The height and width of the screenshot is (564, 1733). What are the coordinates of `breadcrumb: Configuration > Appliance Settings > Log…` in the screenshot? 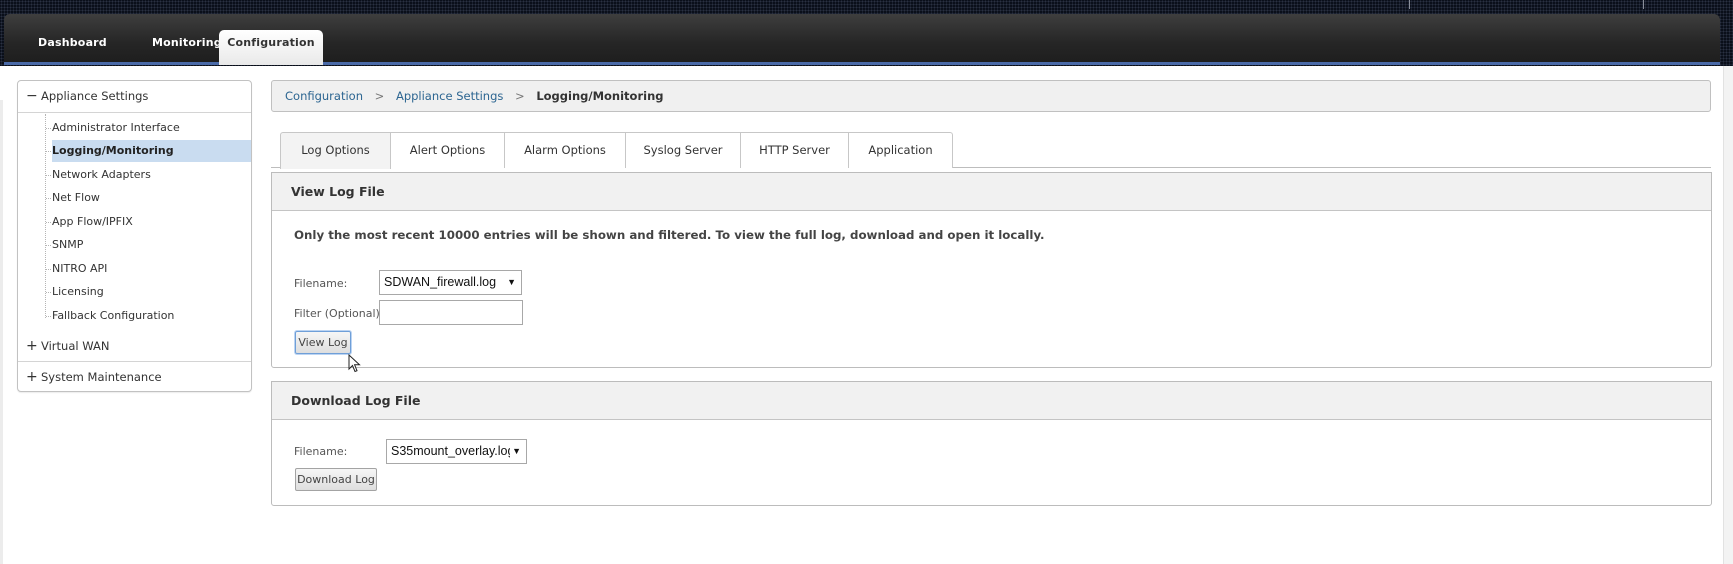 It's located at (991, 96).